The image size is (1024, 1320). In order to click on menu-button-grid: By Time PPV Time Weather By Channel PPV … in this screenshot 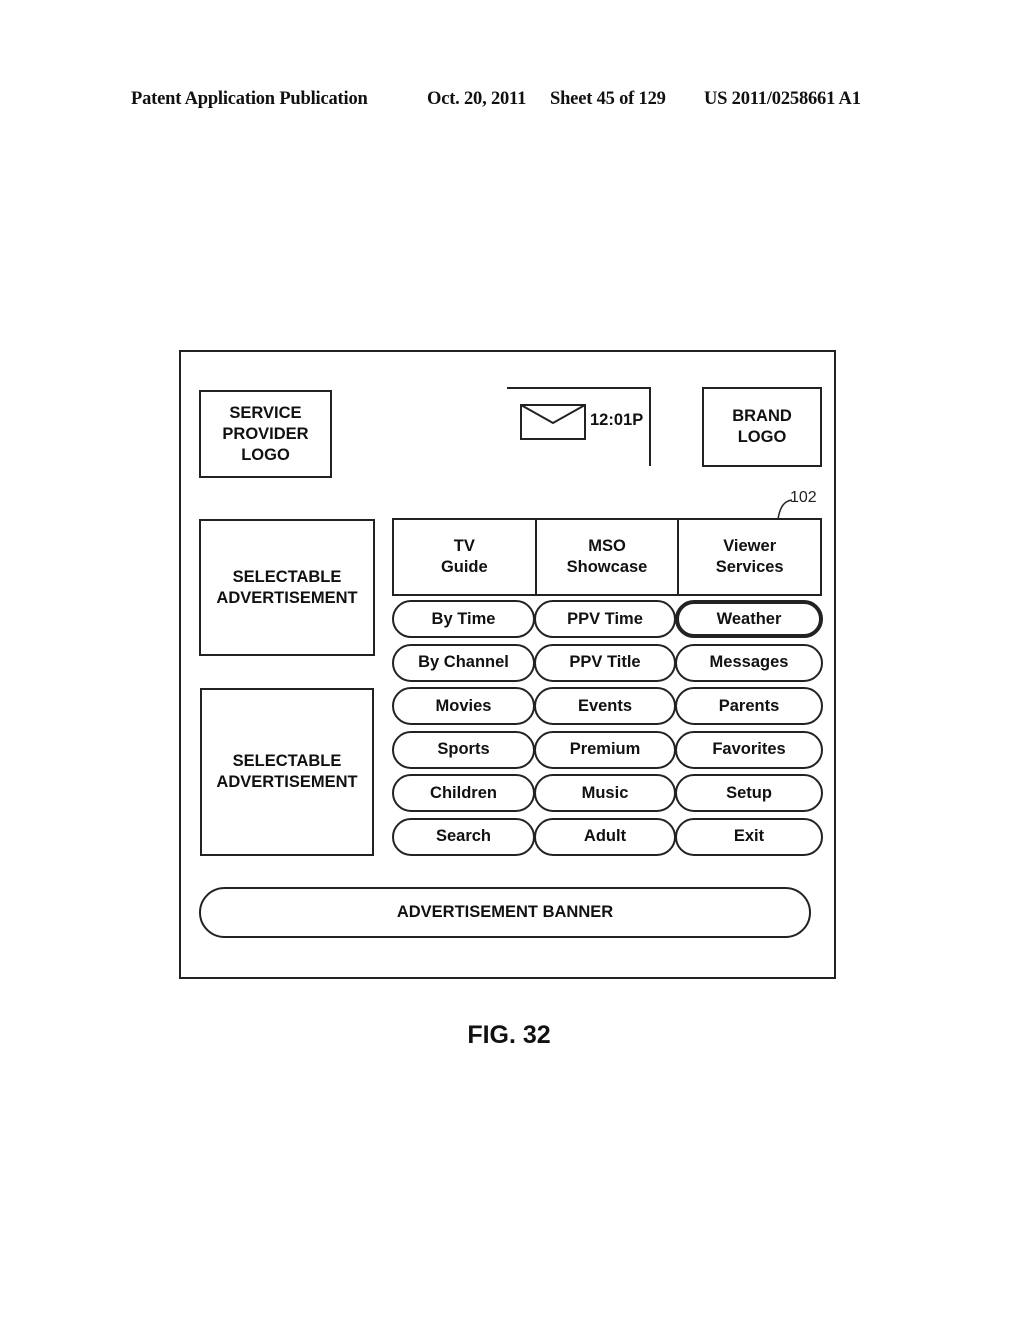, I will do `click(607, 728)`.